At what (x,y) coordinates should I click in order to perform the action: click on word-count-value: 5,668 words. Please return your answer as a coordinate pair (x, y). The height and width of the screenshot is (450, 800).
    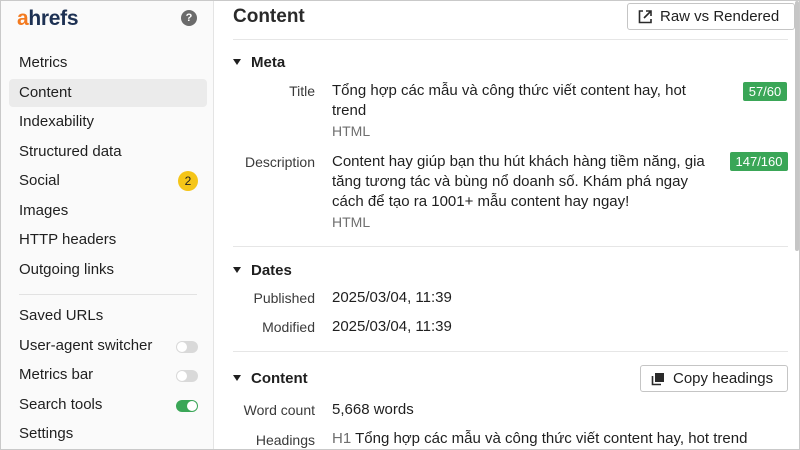
    Looking at the image, I should click on (373, 409).